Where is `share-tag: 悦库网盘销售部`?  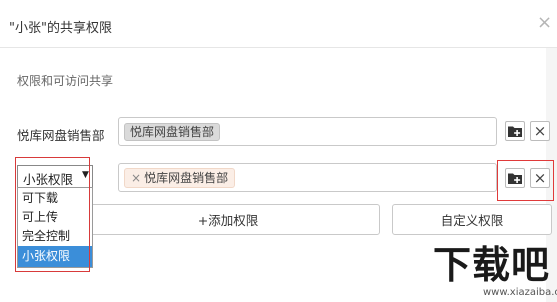 share-tag: 悦库网盘销售部 is located at coordinates (172, 132).